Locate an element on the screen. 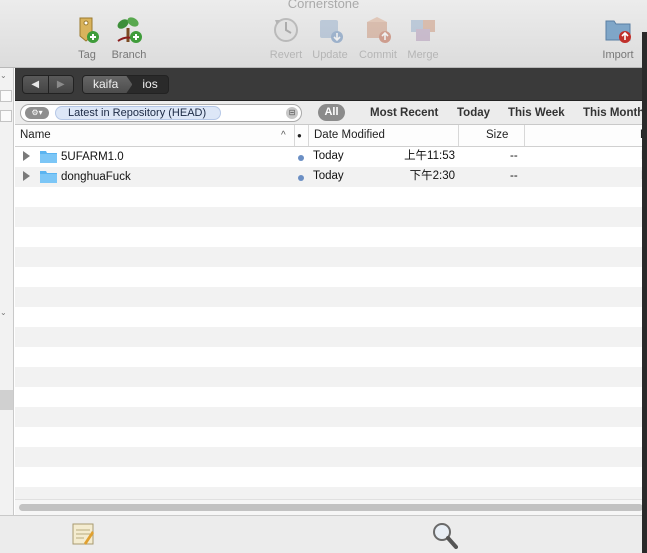  breadcrumb: kaifa ios is located at coordinates (125, 84).